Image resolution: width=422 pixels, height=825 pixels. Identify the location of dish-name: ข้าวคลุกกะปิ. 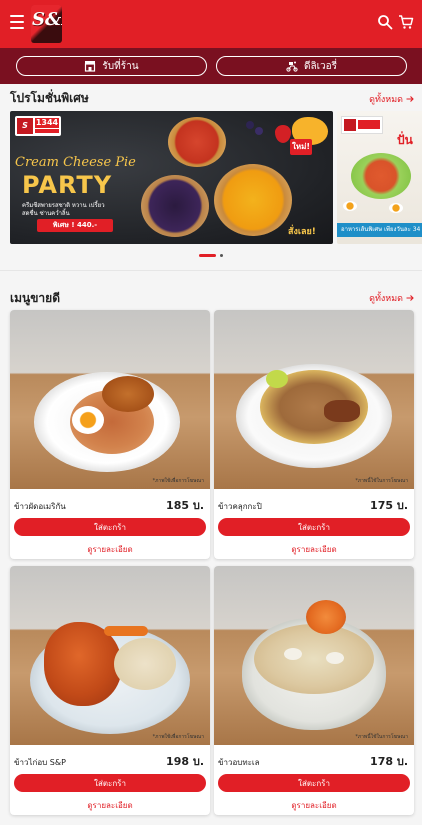
(240, 506).